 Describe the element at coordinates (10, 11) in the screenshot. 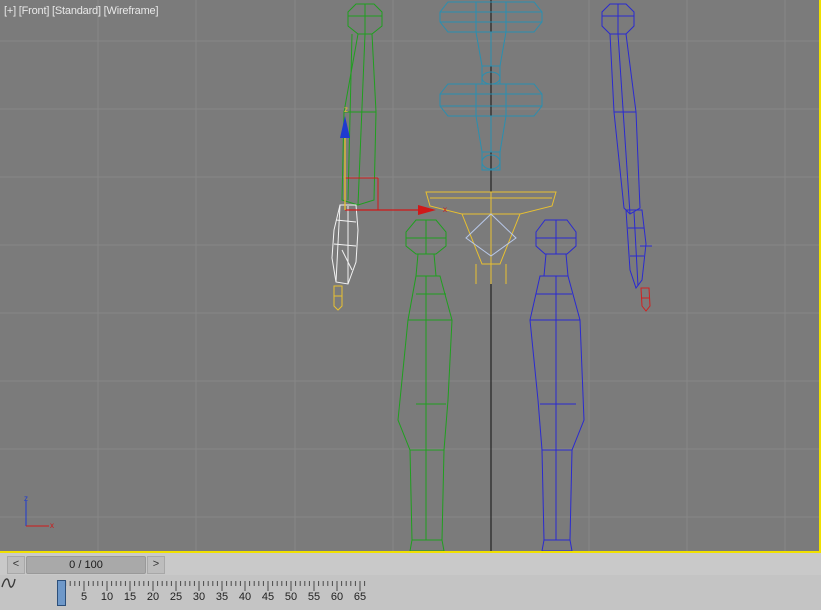

I see `viewport-general-menu: [+]` at that location.